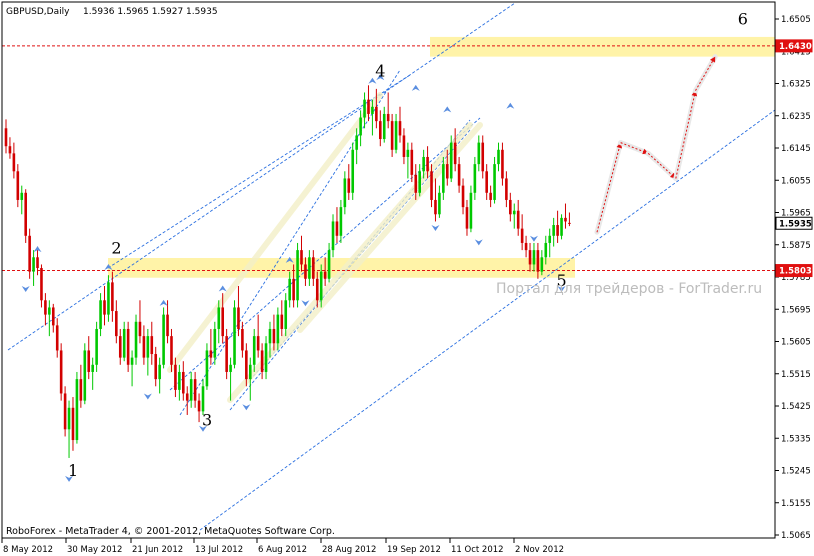  What do you see at coordinates (796, 504) in the screenshot?
I see `y-tick-label: 1.5155` at bounding box center [796, 504].